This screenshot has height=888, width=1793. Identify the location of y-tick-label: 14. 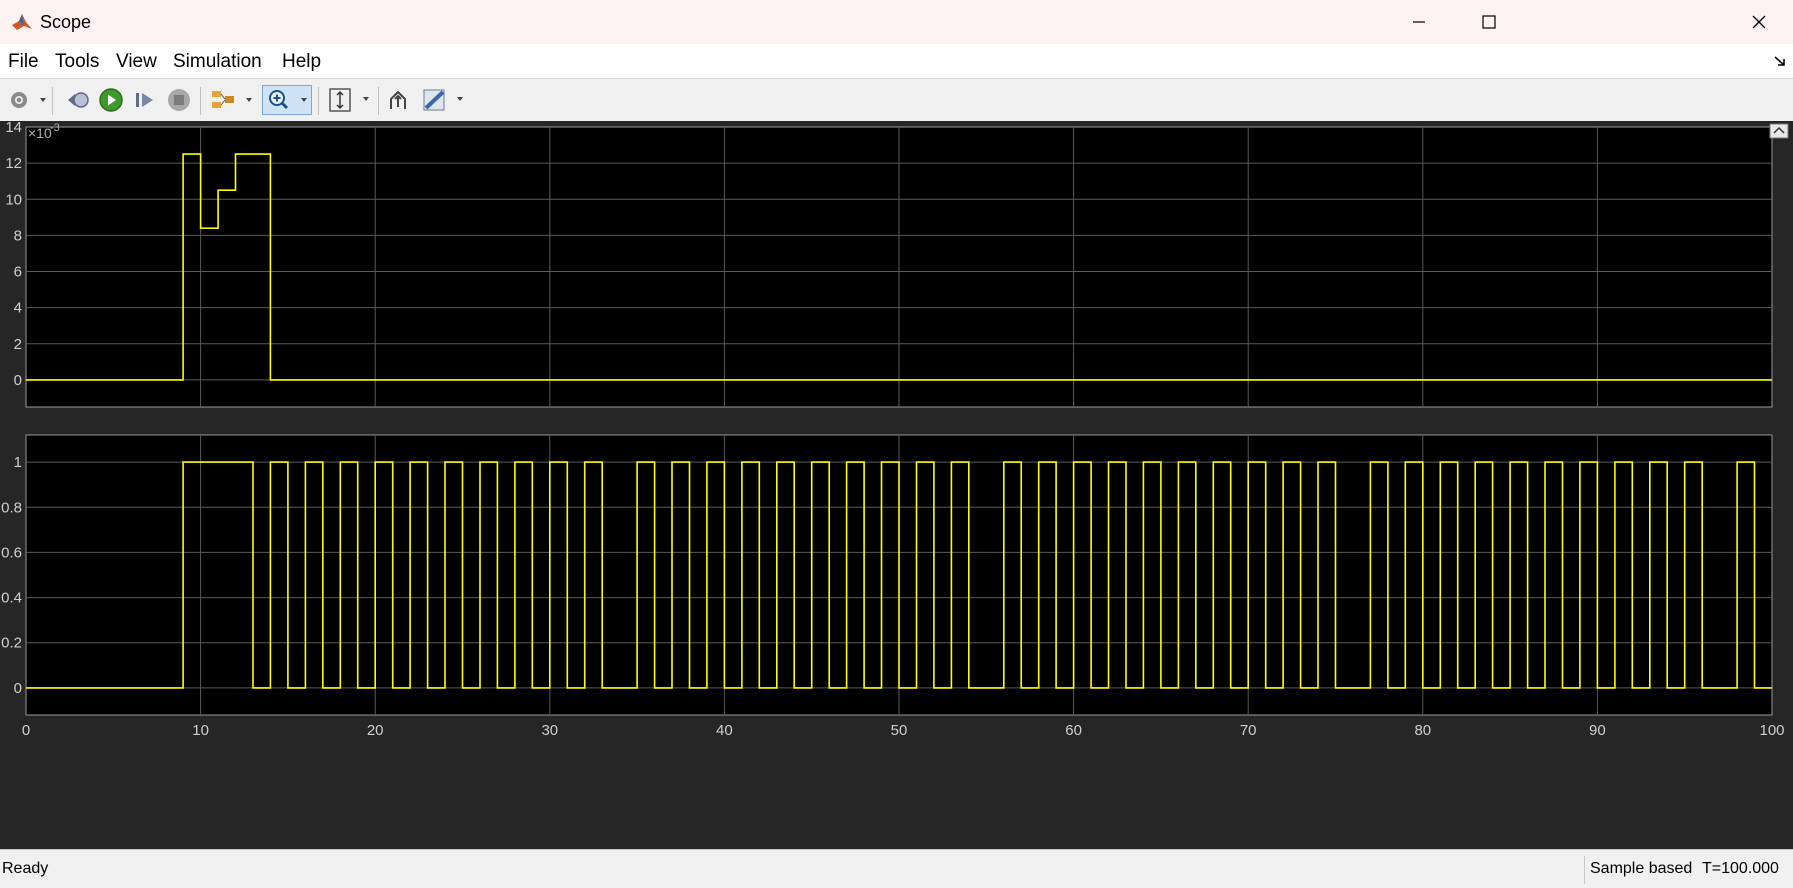
(13, 128).